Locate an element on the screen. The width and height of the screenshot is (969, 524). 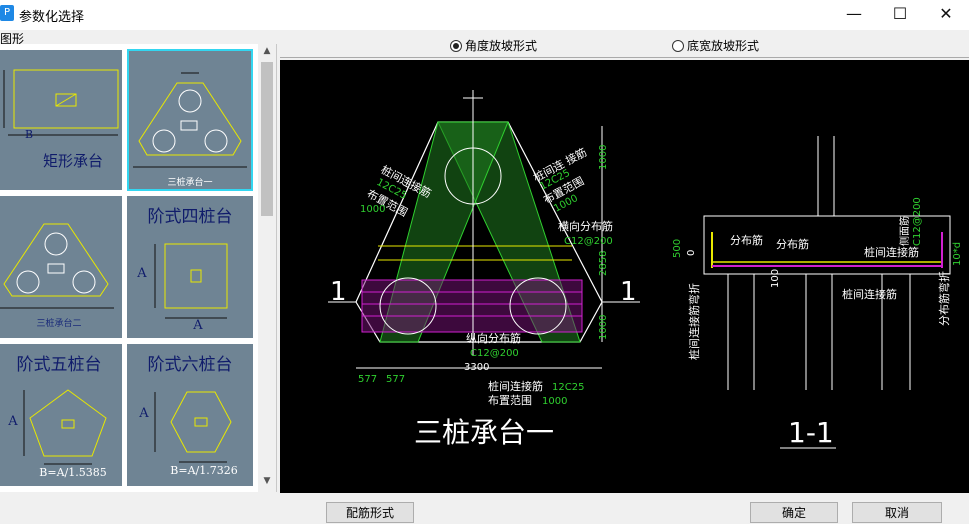
ok-button: 确定 is located at coordinates (794, 512).